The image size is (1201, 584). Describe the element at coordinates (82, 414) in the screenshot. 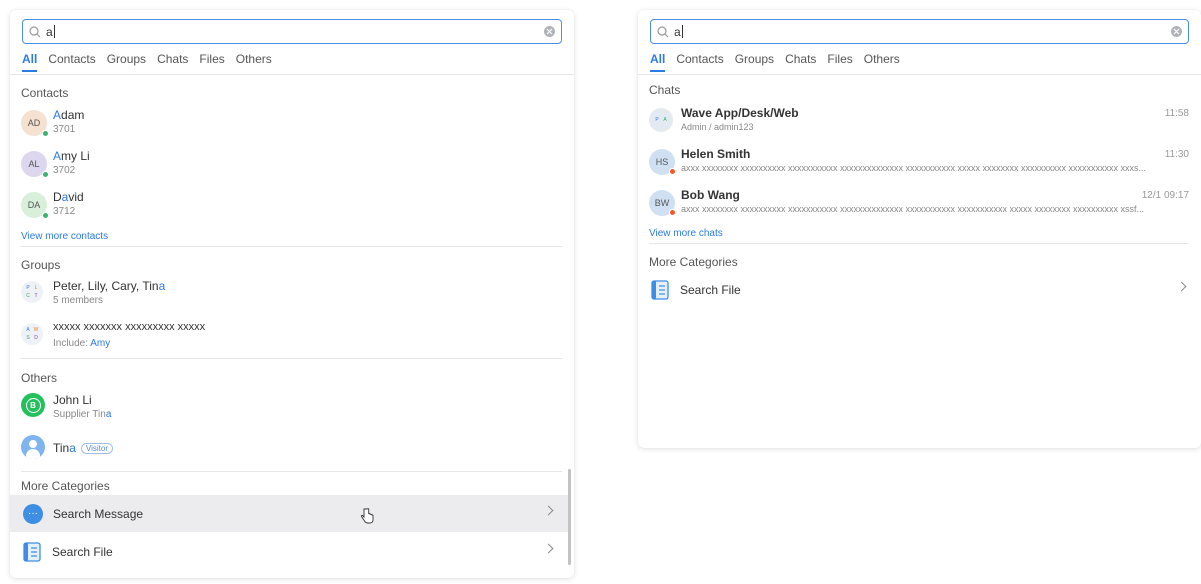

I see `others-sub: Supplier Tina` at that location.